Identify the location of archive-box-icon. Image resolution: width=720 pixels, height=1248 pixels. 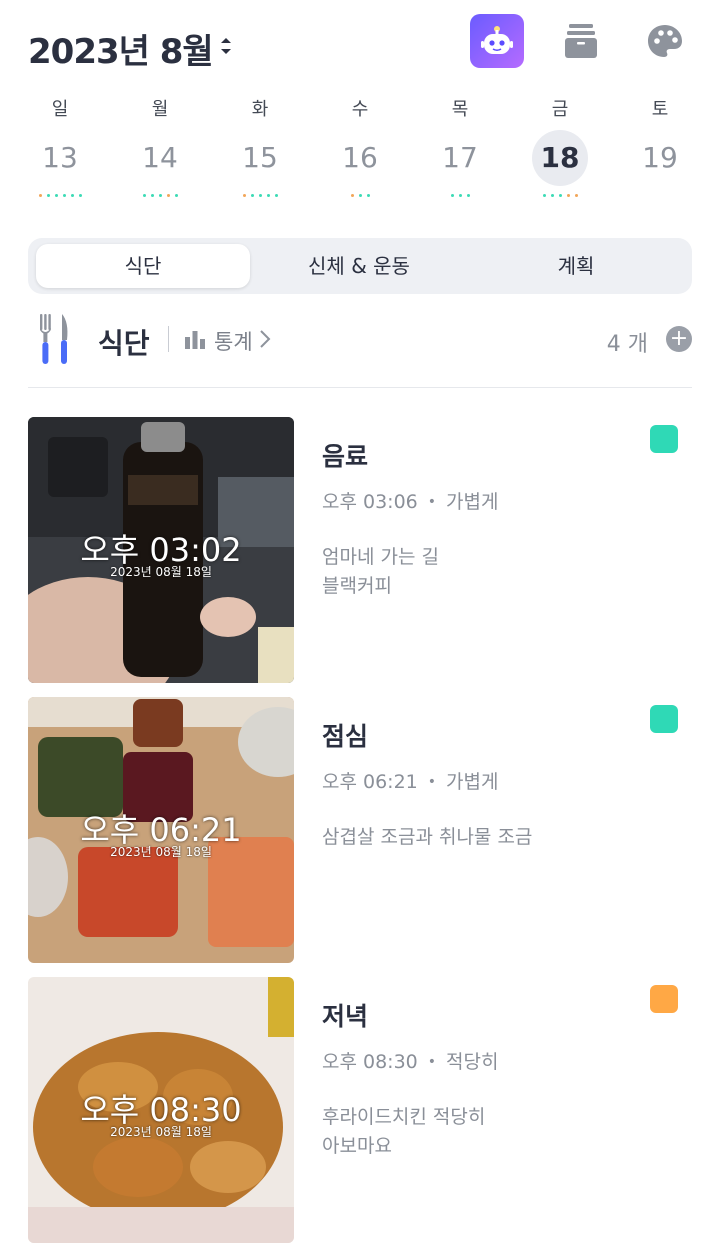
(581, 41).